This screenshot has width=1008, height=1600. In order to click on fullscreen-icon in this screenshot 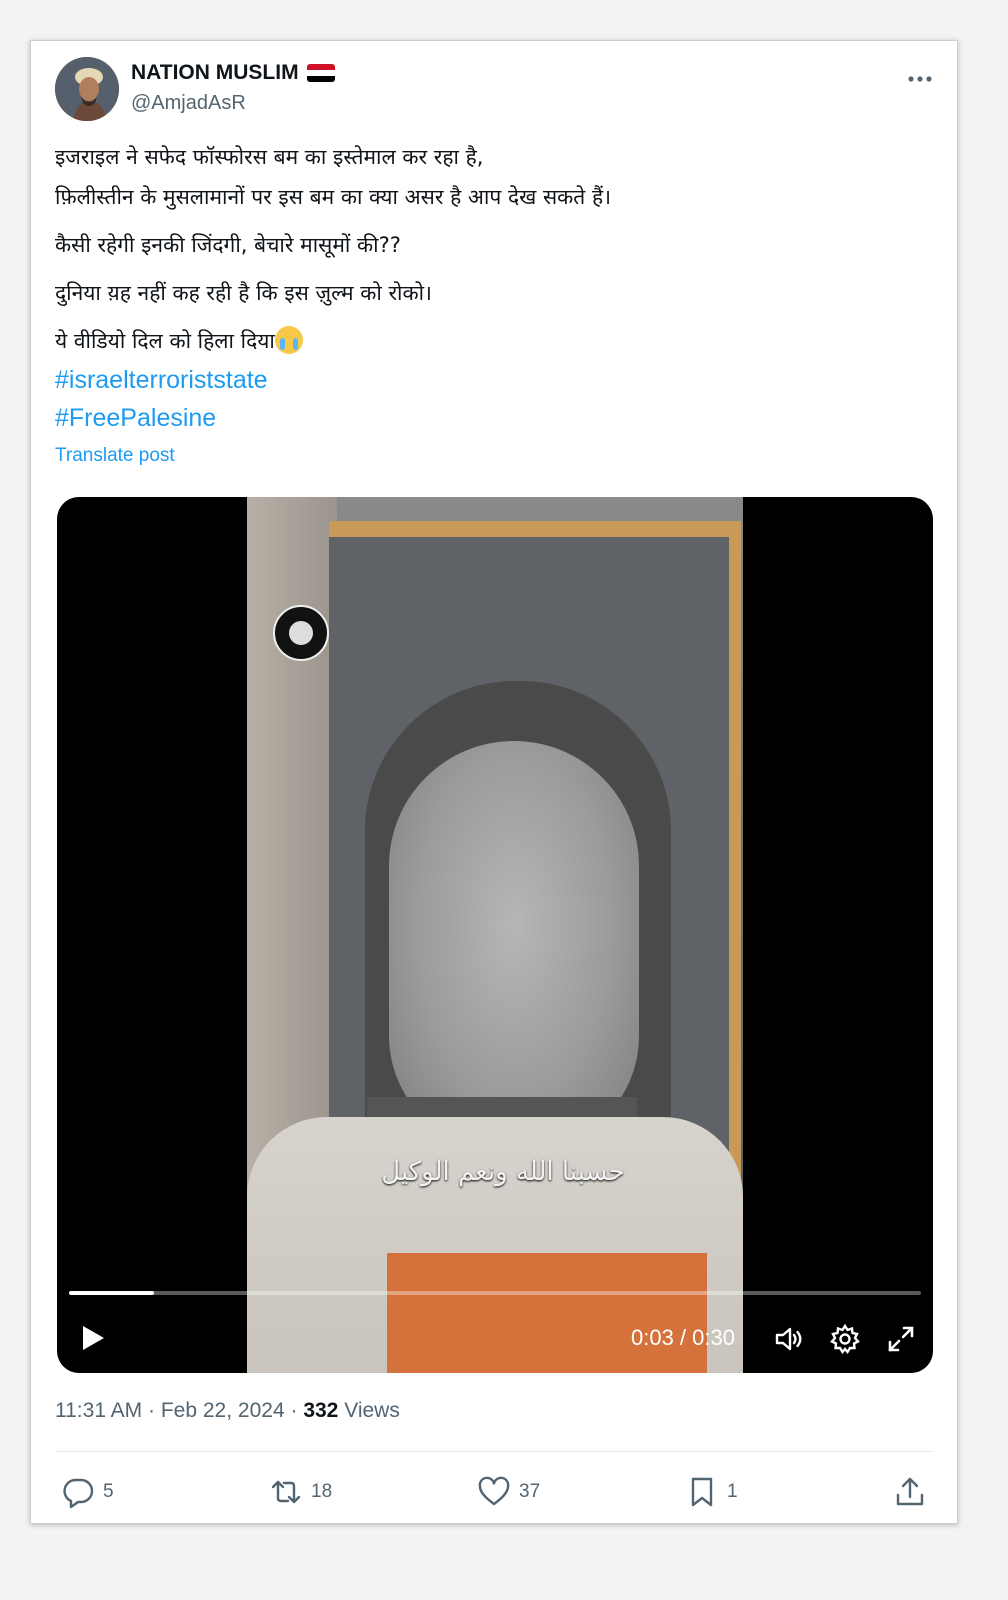, I will do `click(901, 1339)`.